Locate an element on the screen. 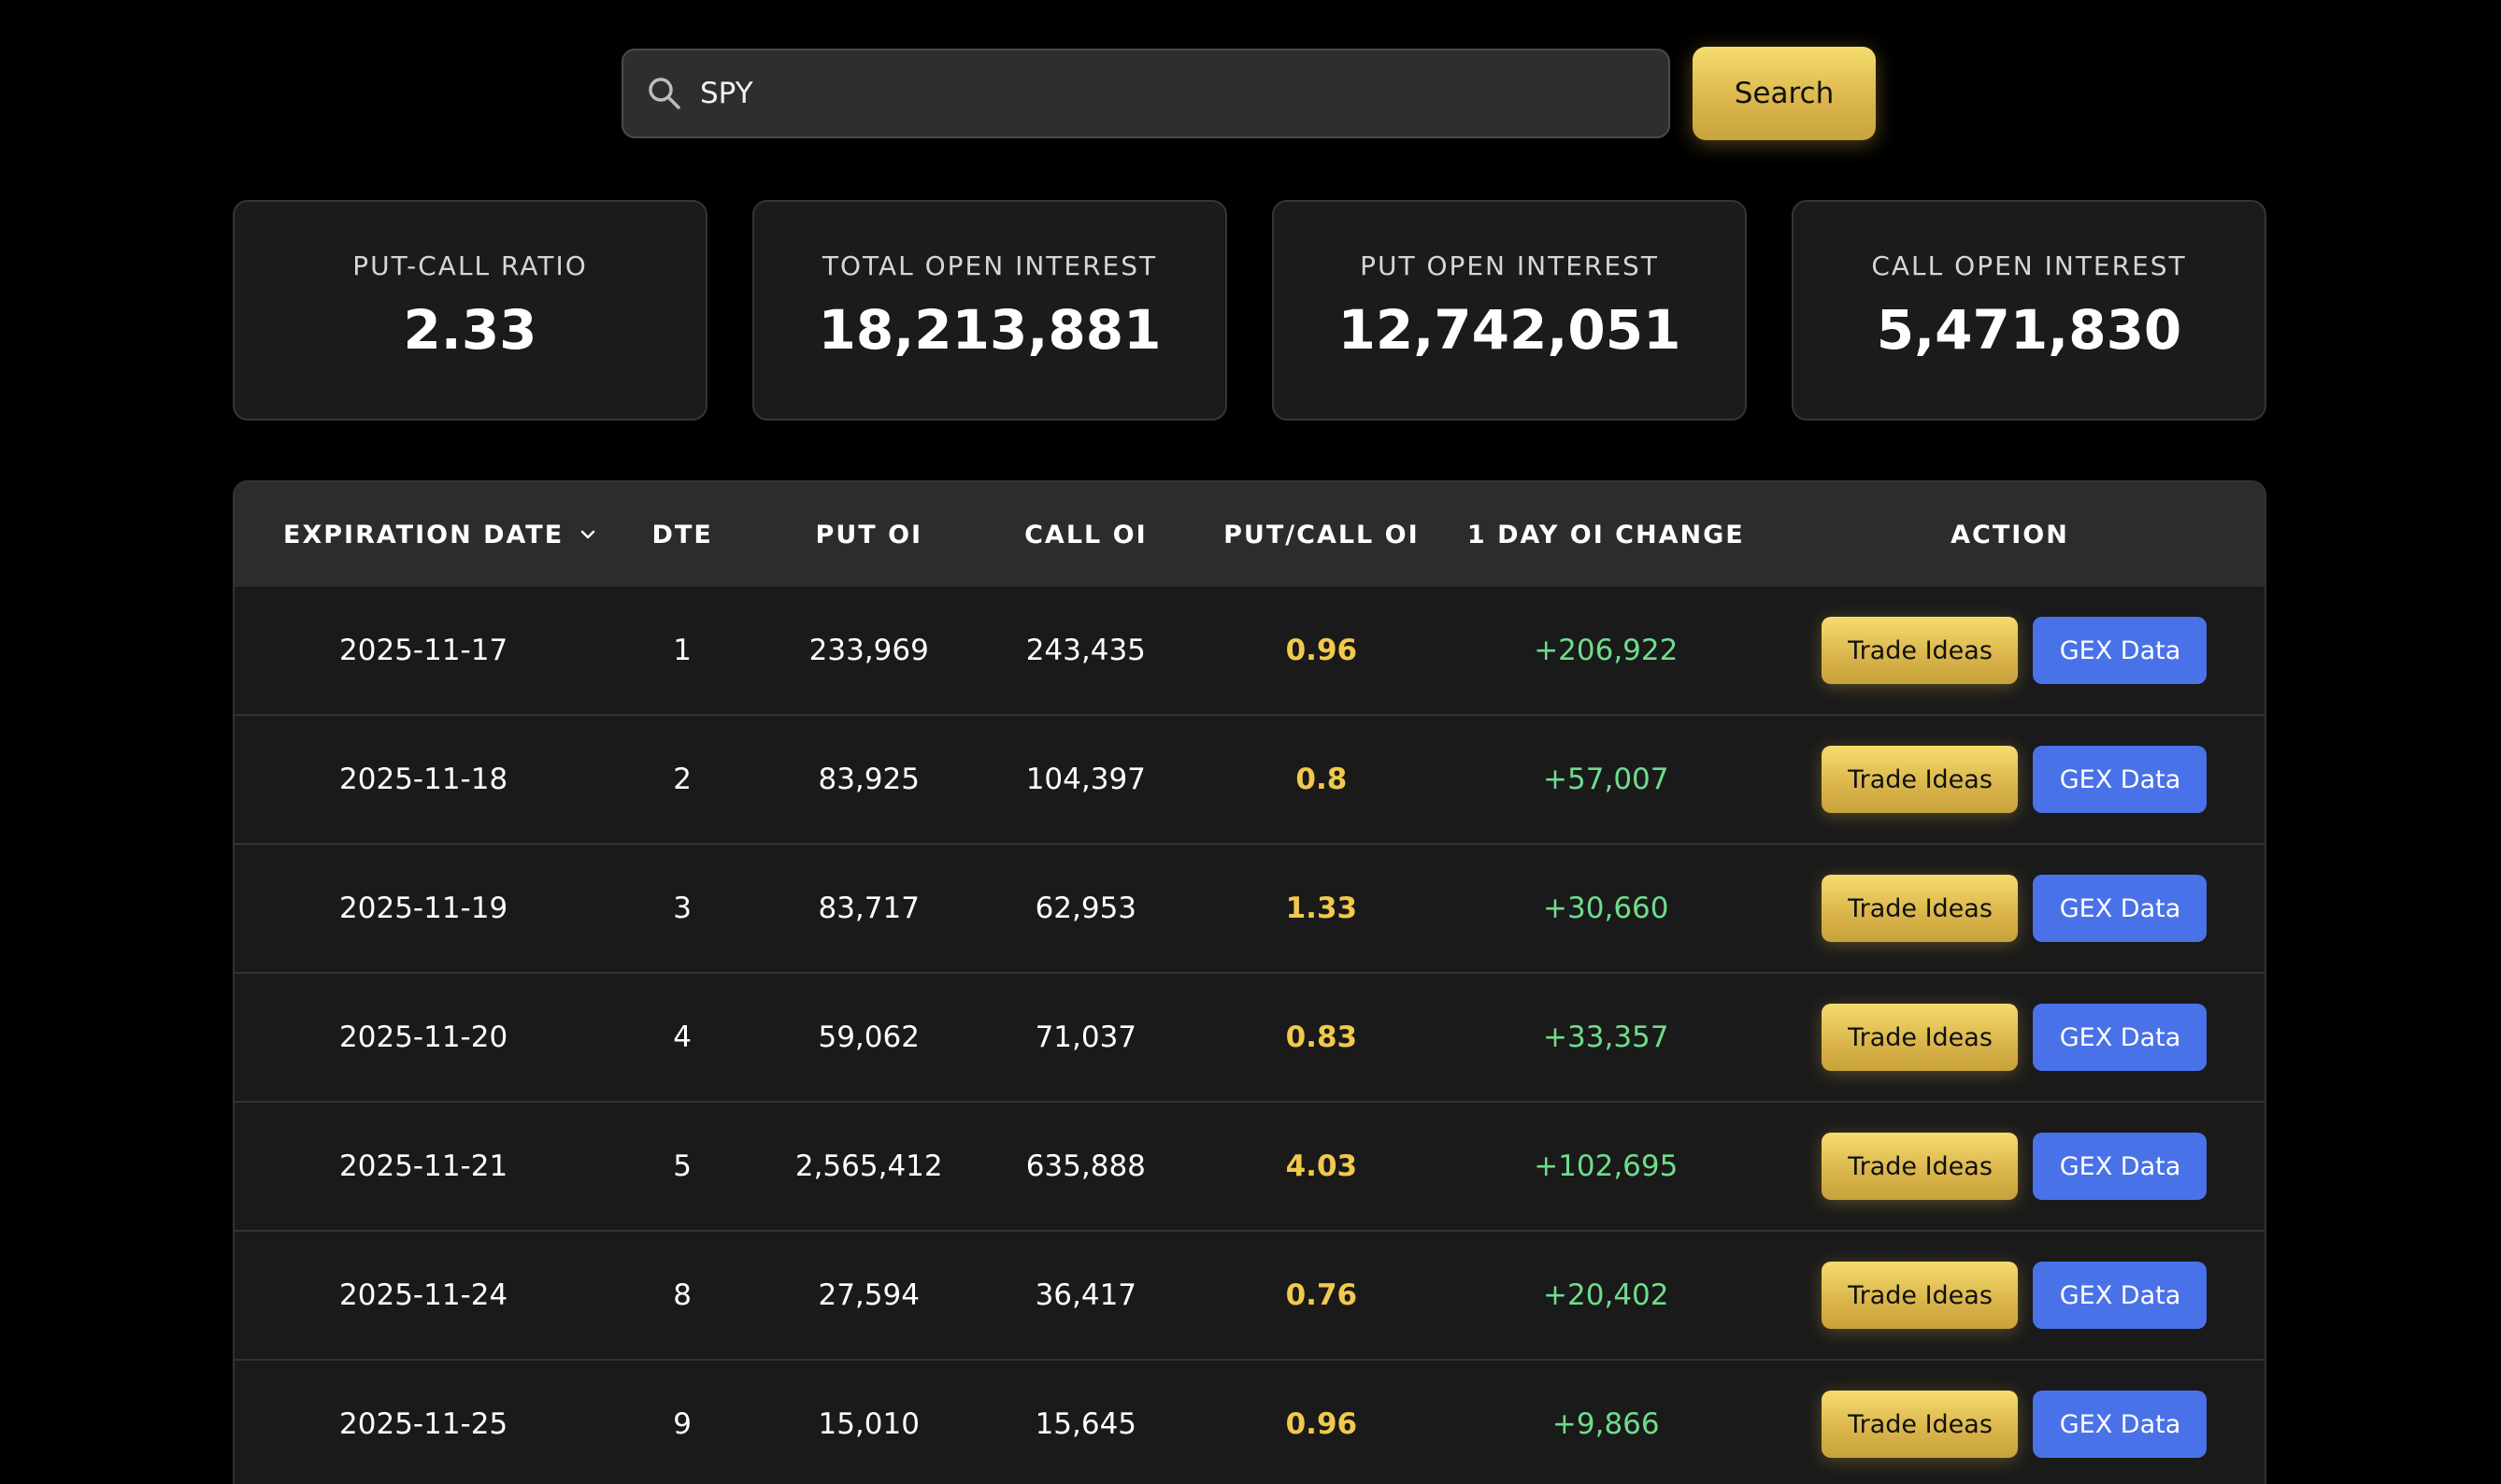  cell-expiration-date: 2025-11-17 is located at coordinates (423, 650).